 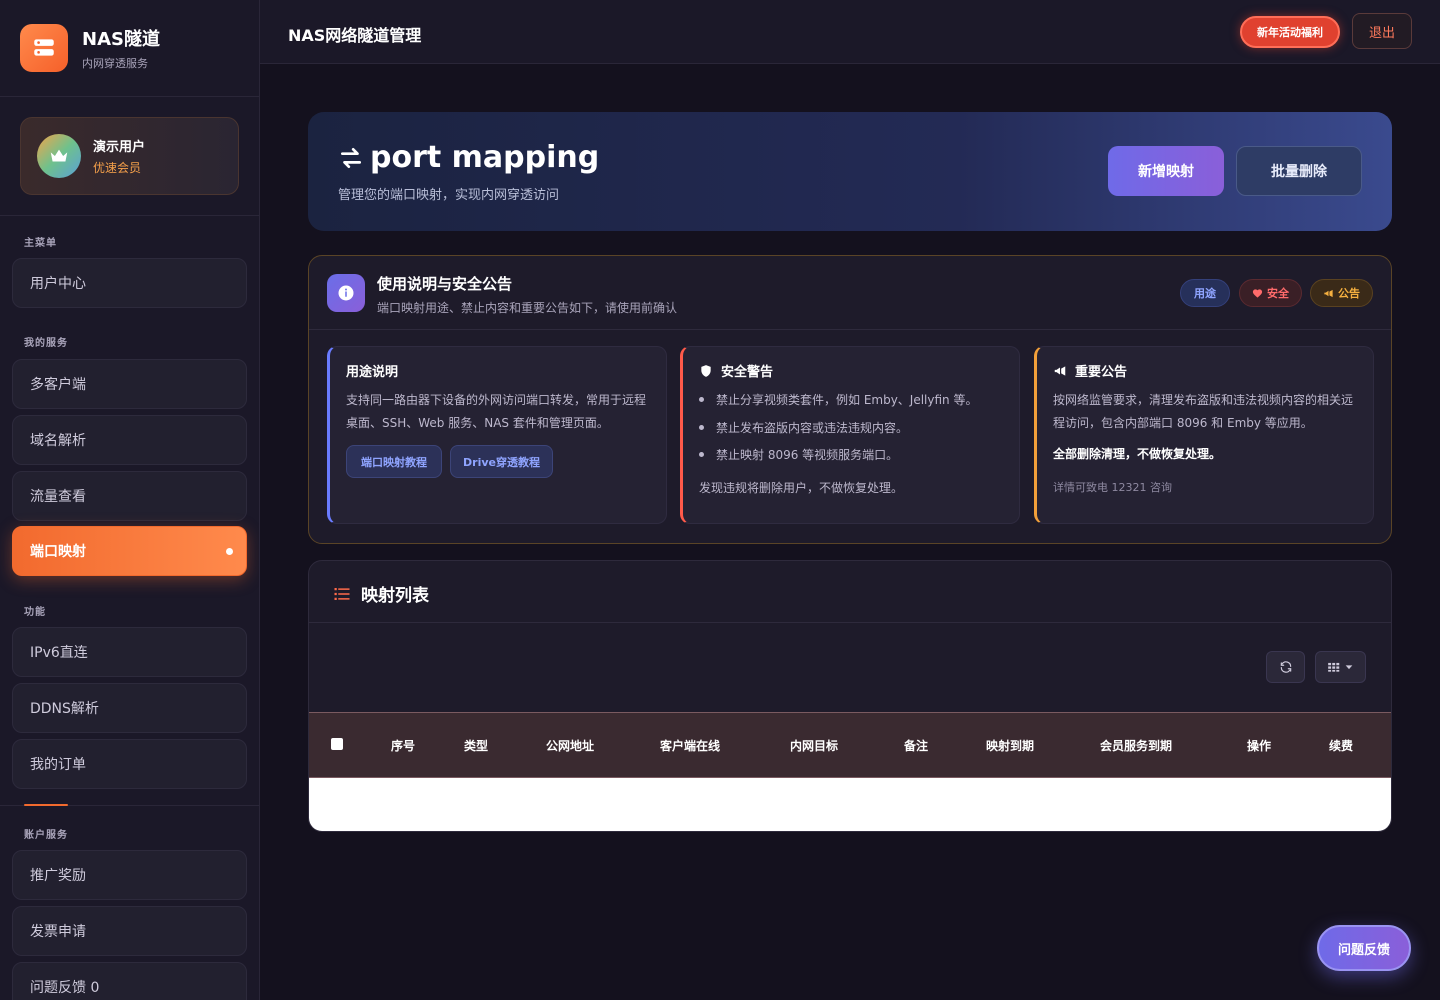 I want to click on section-label-account: 账户服务, so click(x=46, y=835).